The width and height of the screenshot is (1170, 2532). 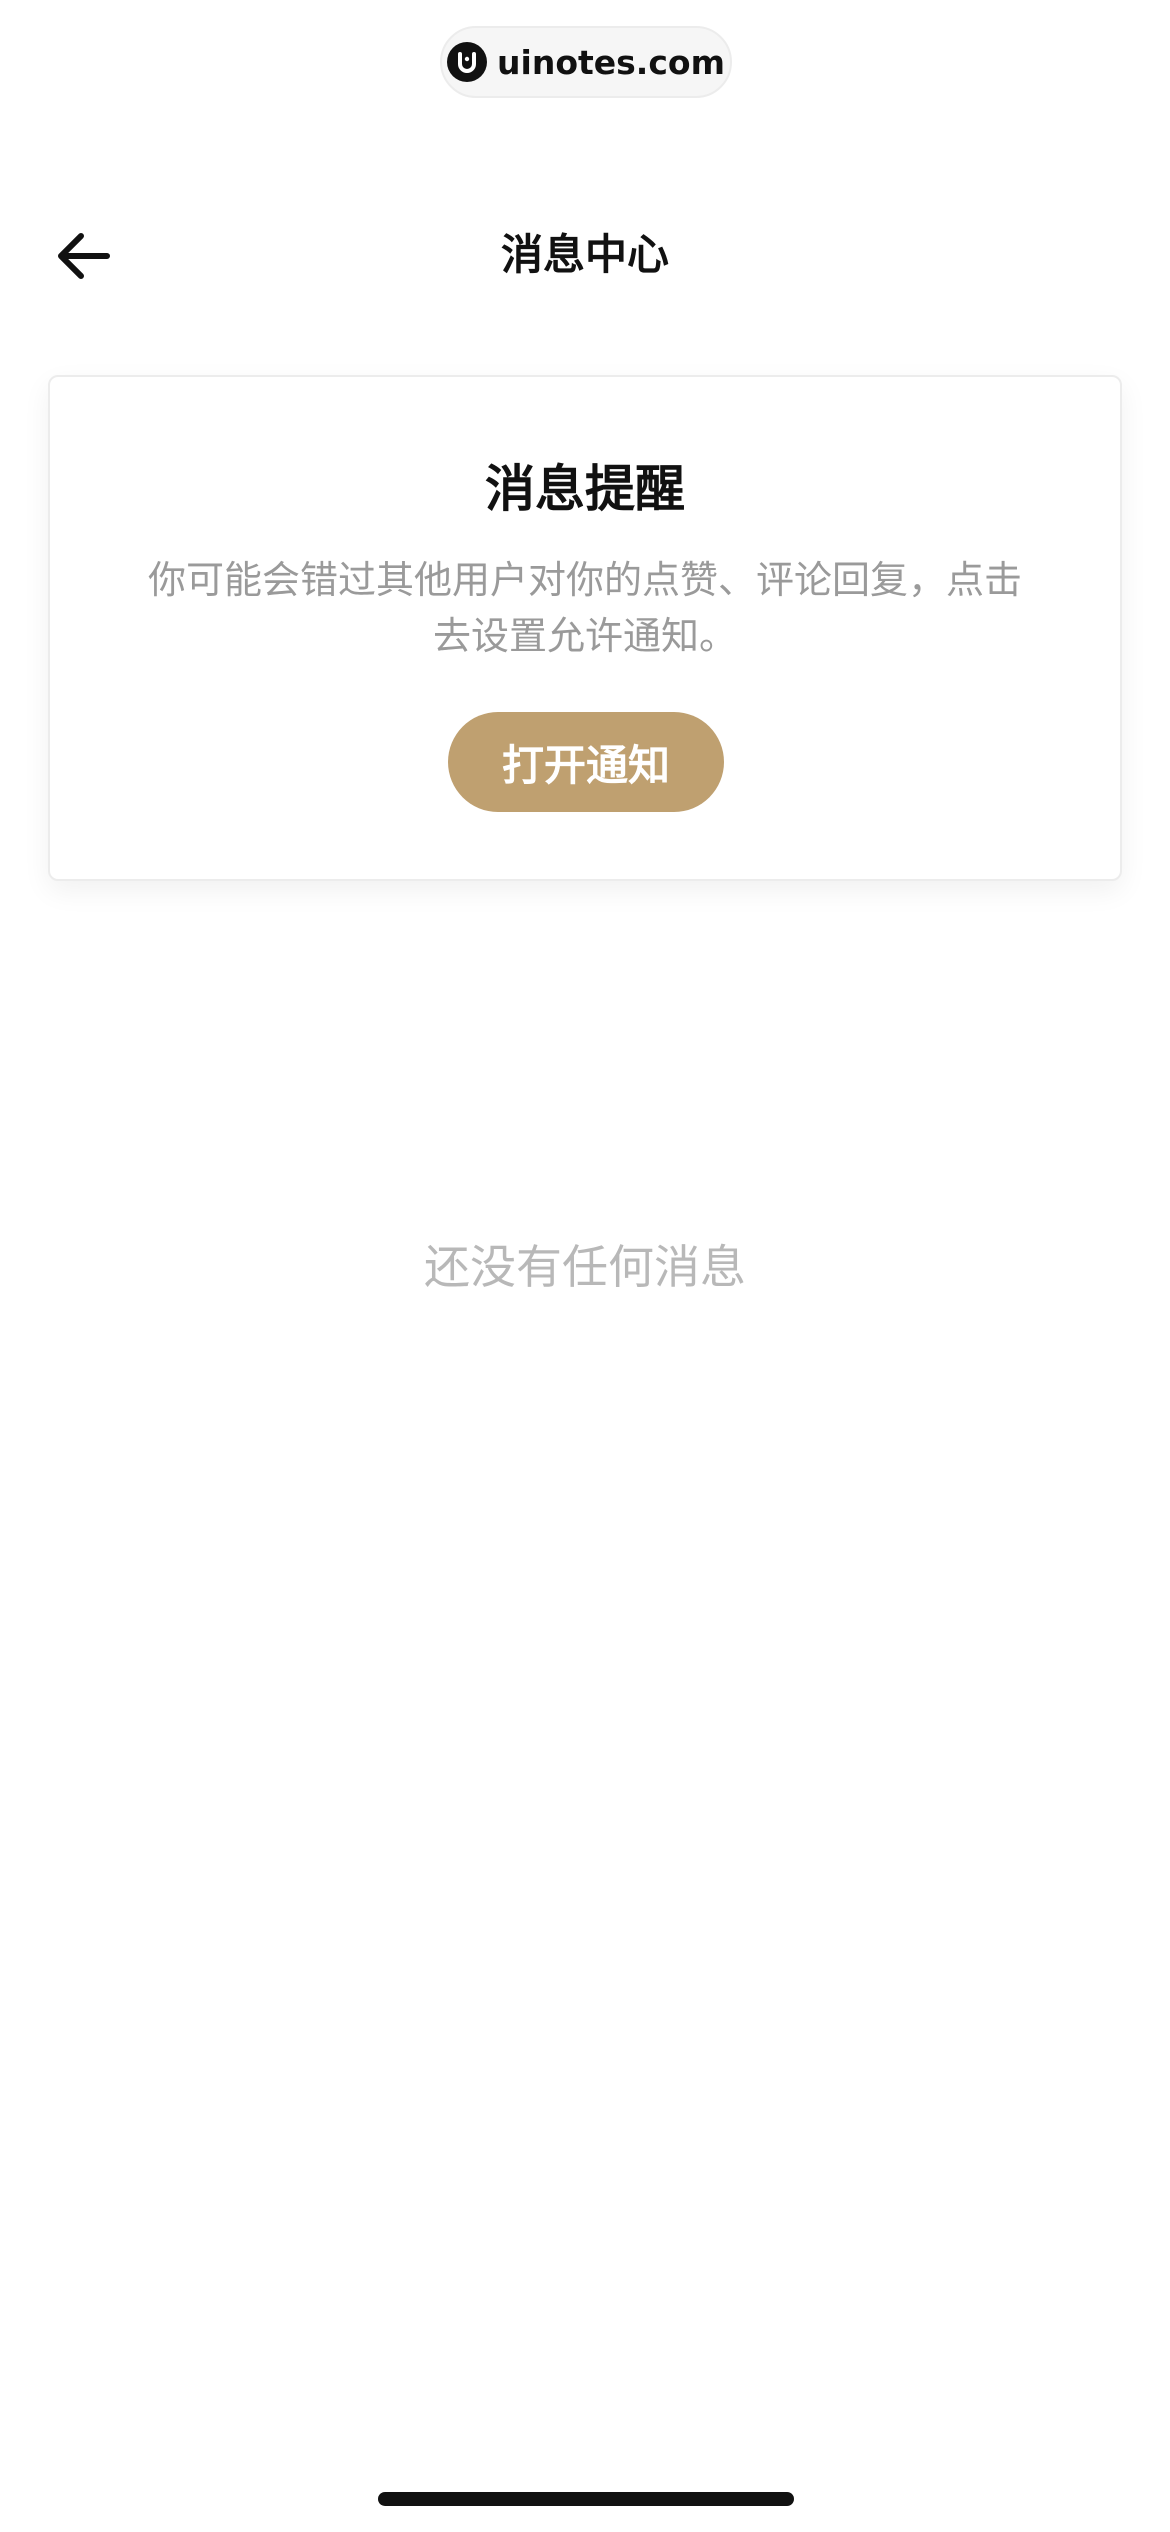 What do you see at coordinates (586, 762) in the screenshot?
I see `open-notification-button: 打开通知` at bounding box center [586, 762].